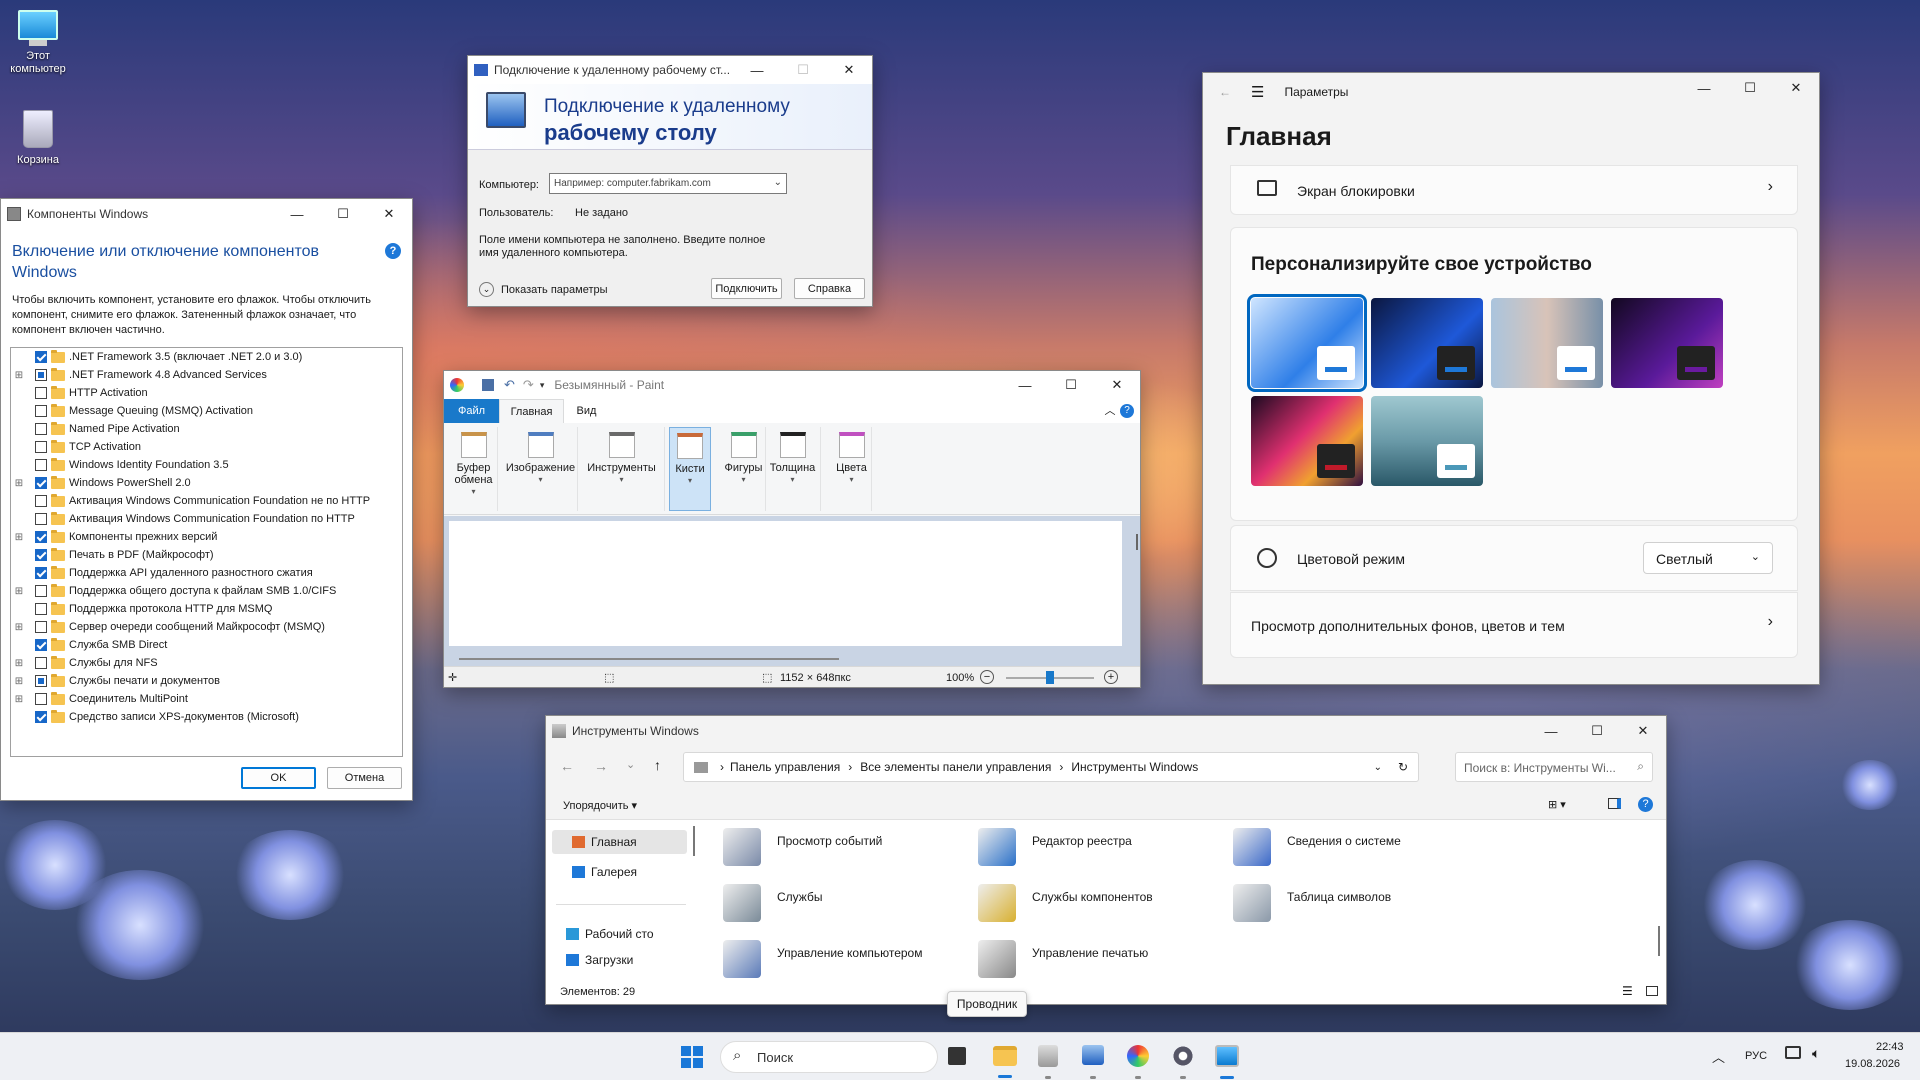  What do you see at coordinates (488, 385) in the screenshot?
I see `save-icon` at bounding box center [488, 385].